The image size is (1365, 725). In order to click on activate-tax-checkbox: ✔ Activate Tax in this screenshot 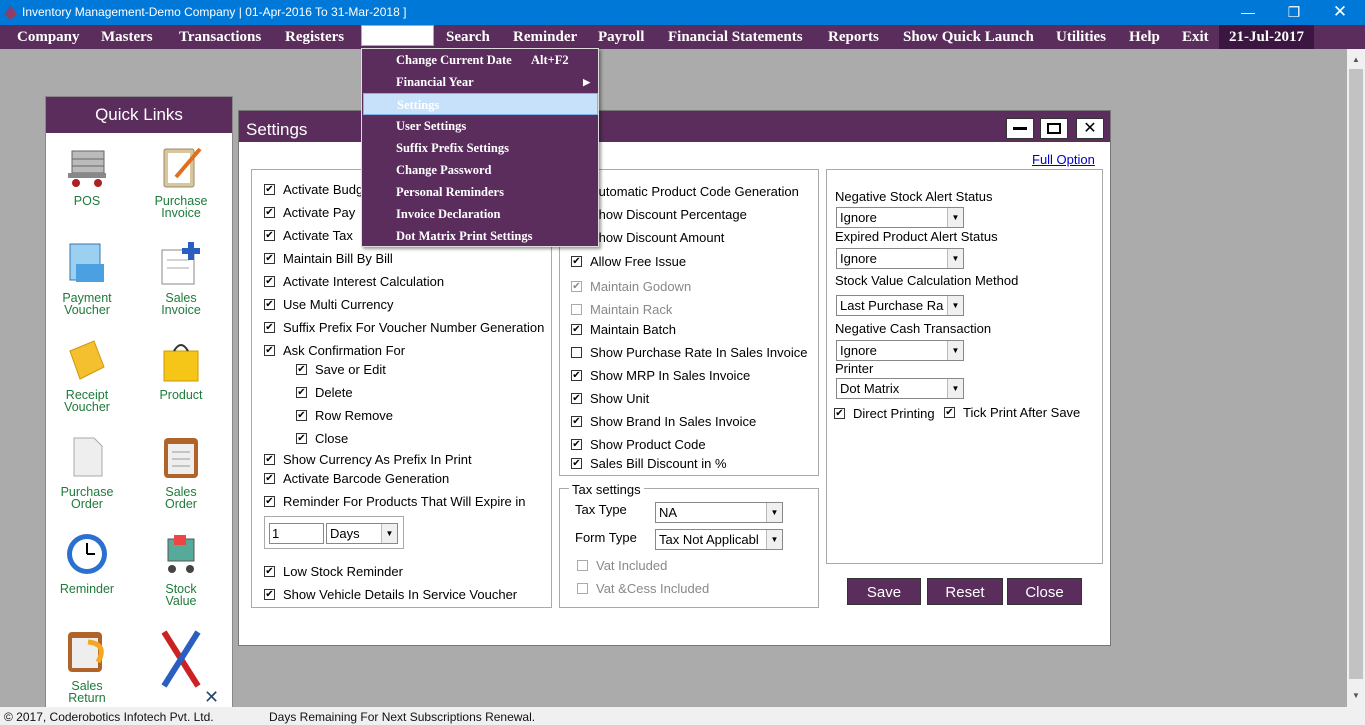, I will do `click(308, 235)`.